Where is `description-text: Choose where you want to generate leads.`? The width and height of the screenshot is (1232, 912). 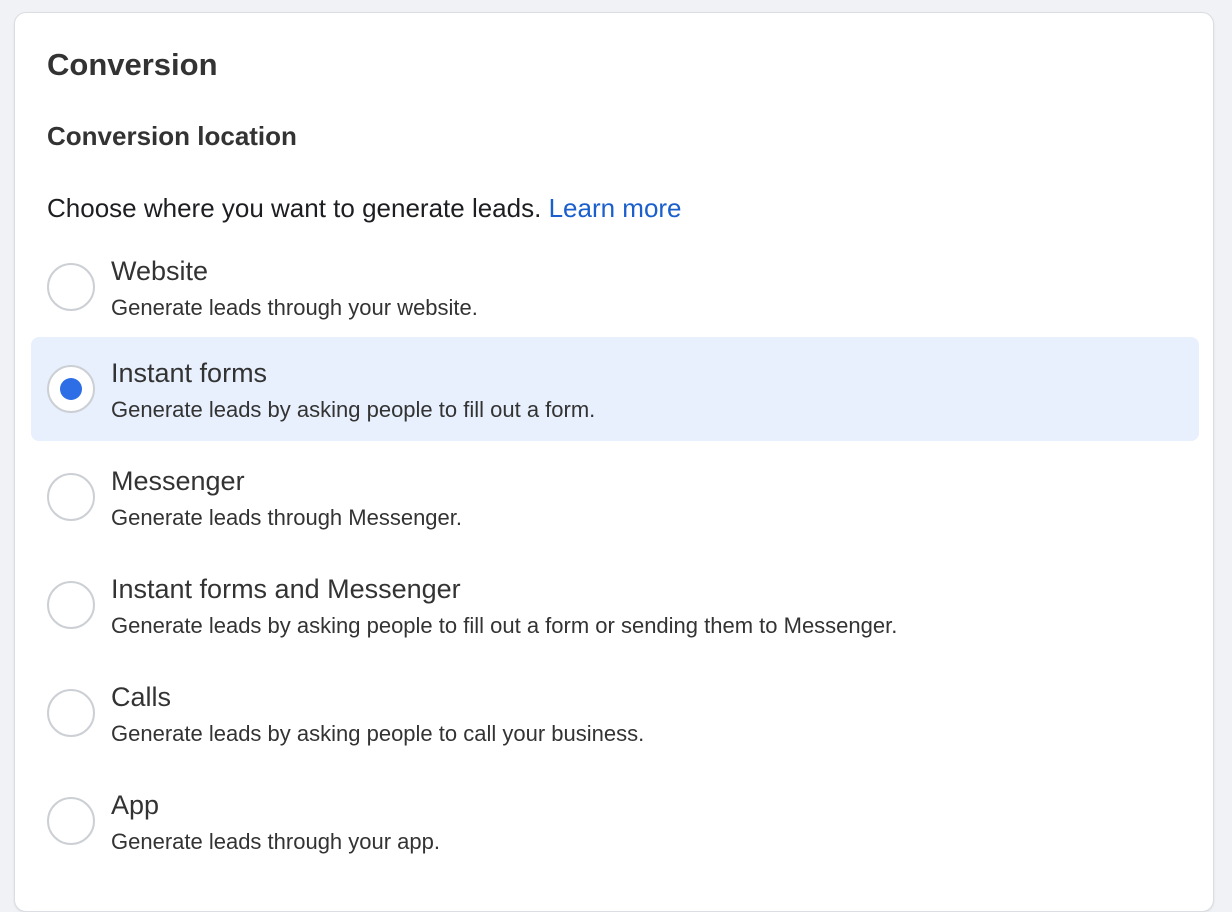
description-text: Choose where you want to generate leads. is located at coordinates (294, 208).